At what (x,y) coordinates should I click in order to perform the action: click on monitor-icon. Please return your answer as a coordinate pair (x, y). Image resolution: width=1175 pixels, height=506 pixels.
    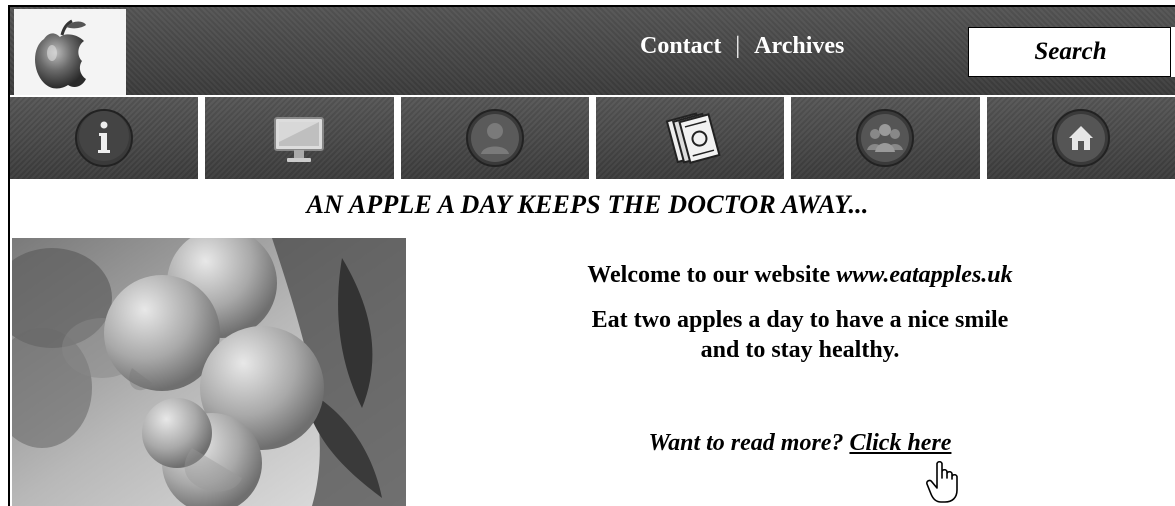
    Looking at the image, I should click on (299, 139).